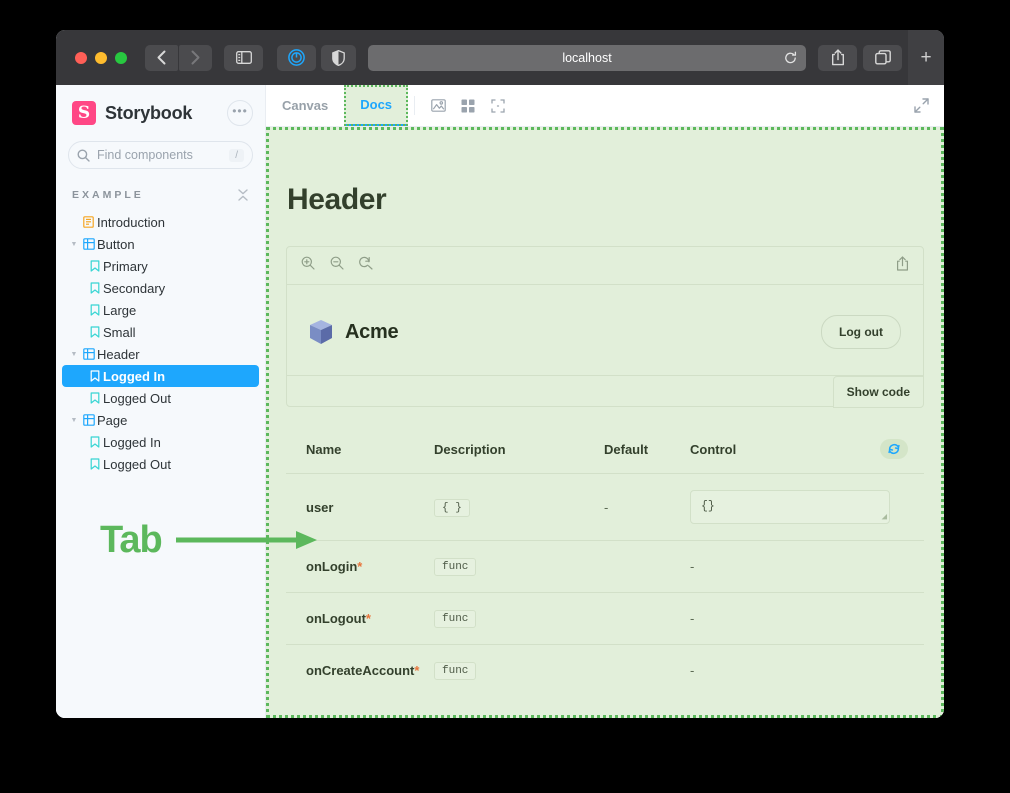  What do you see at coordinates (605, 391) in the screenshot?
I see `preview-footer: Show code` at bounding box center [605, 391].